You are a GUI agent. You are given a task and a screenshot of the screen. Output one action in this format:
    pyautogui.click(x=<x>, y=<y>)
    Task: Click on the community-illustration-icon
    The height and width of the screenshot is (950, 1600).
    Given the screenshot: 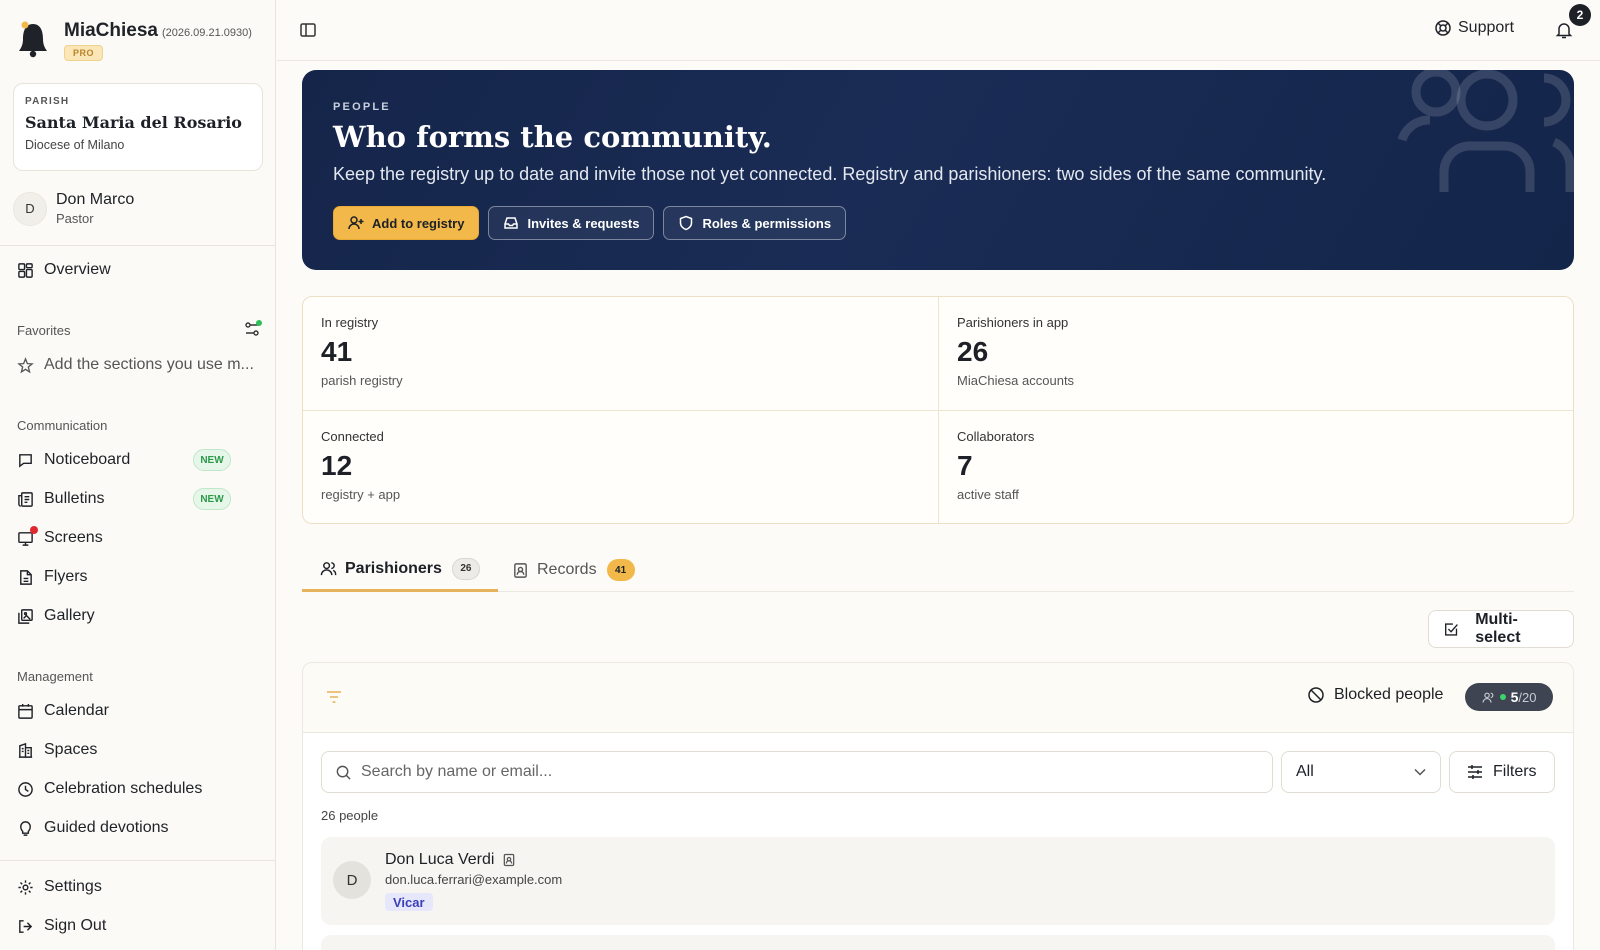 What is the action you would take?
    pyautogui.click(x=1485, y=131)
    